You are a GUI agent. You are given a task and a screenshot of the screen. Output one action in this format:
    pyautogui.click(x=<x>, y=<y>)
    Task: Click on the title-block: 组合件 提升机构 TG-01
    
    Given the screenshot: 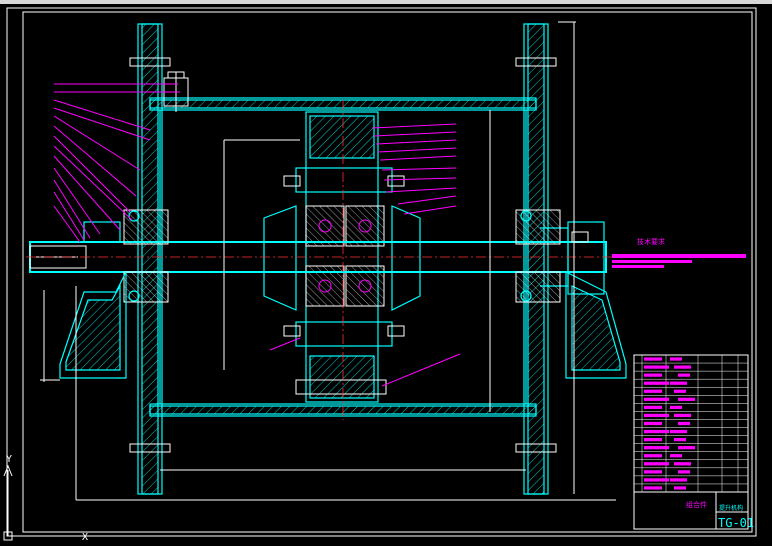 What is the action you would take?
    pyautogui.click(x=693, y=442)
    